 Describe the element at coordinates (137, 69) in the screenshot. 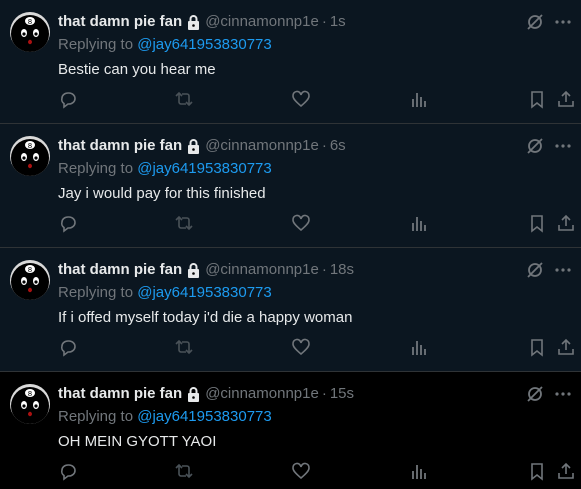

I see `tweet-text: Bestie can you hear me` at that location.